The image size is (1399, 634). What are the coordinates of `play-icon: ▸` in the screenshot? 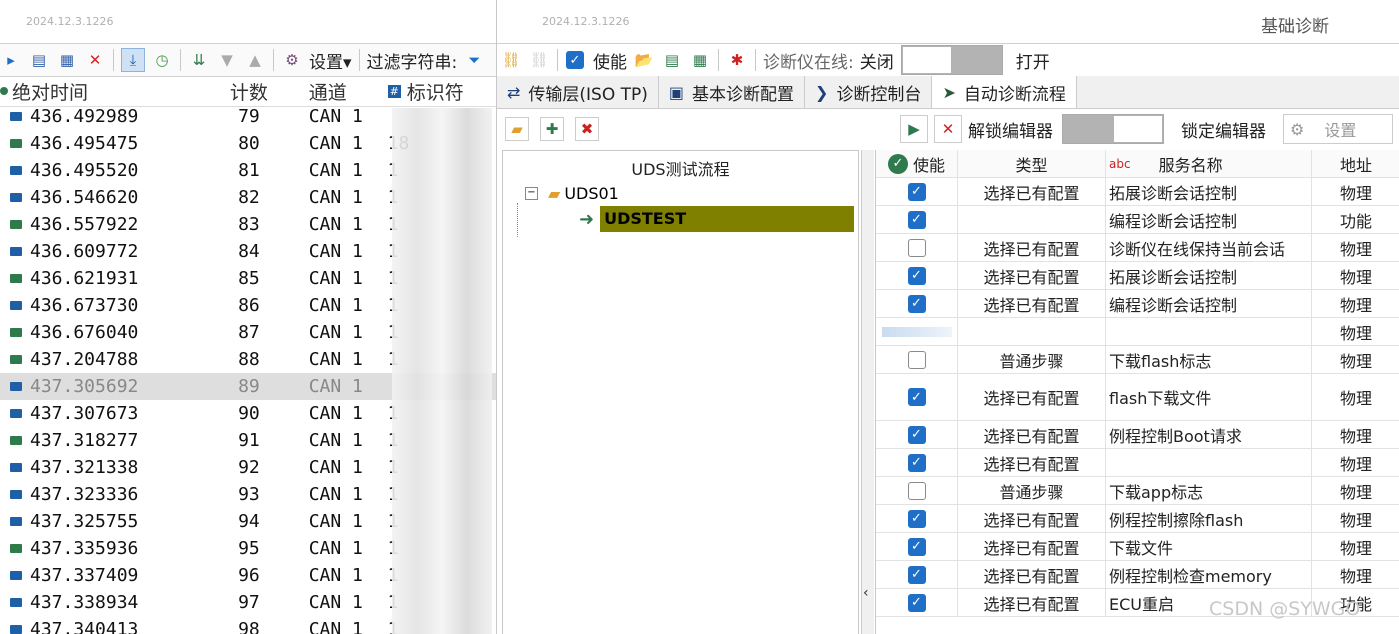 It's located at (11, 60).